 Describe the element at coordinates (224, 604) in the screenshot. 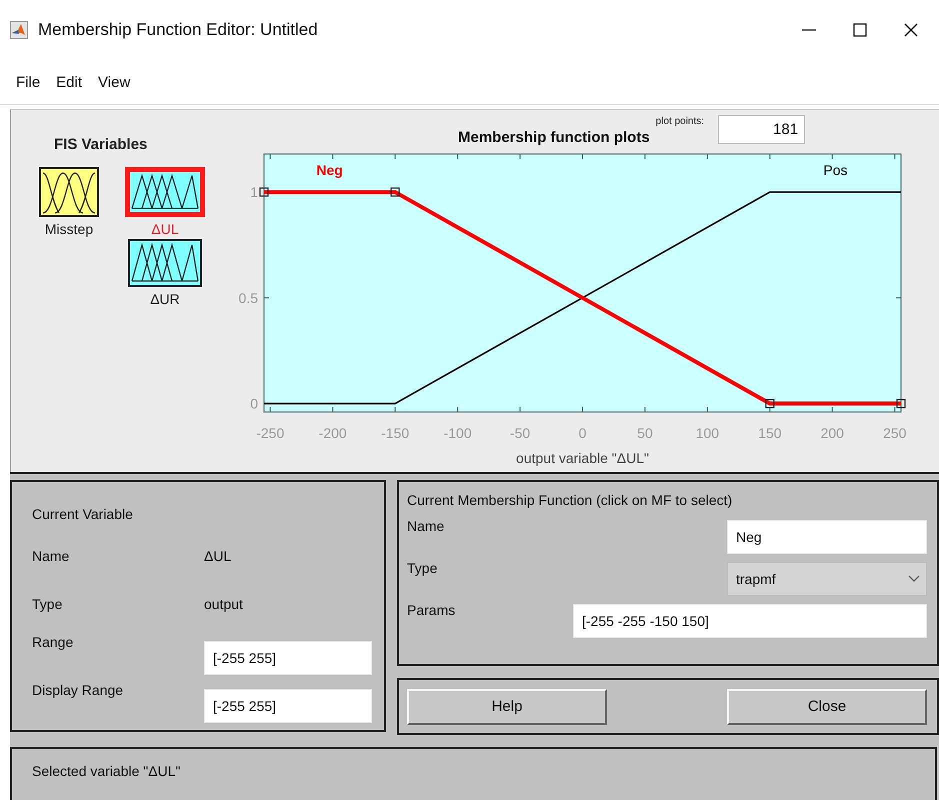

I see `field-value: output` at that location.